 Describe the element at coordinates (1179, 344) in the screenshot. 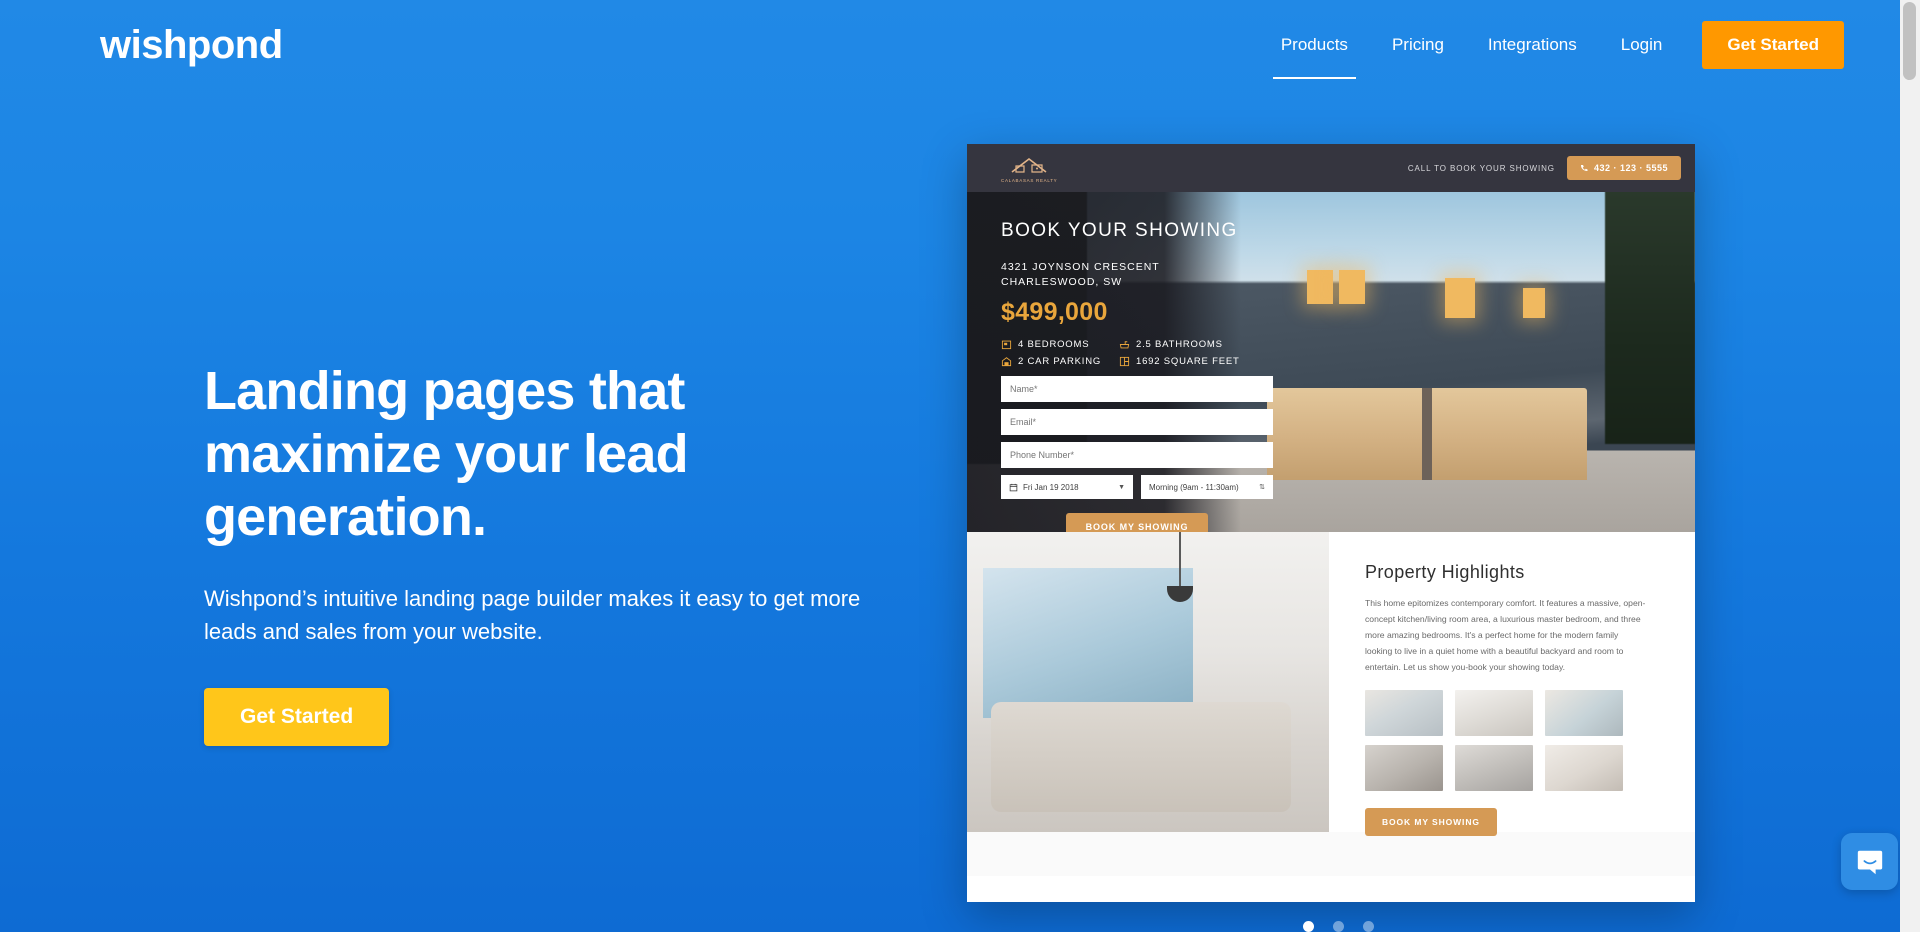

I see `feature-bathrooms-label: 2.5 BATHROOMS` at that location.